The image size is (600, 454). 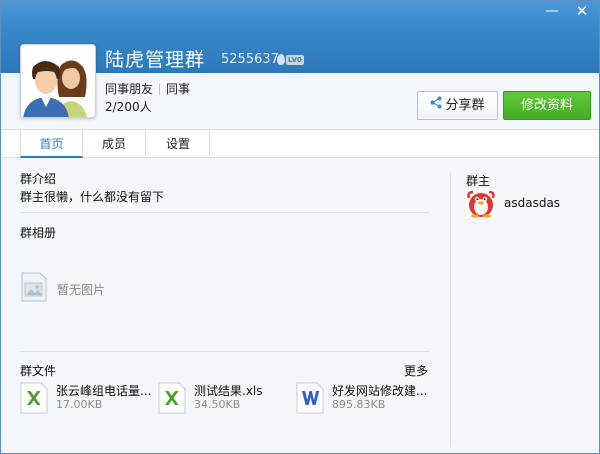 I want to click on minimize-button: —, so click(x=552, y=12).